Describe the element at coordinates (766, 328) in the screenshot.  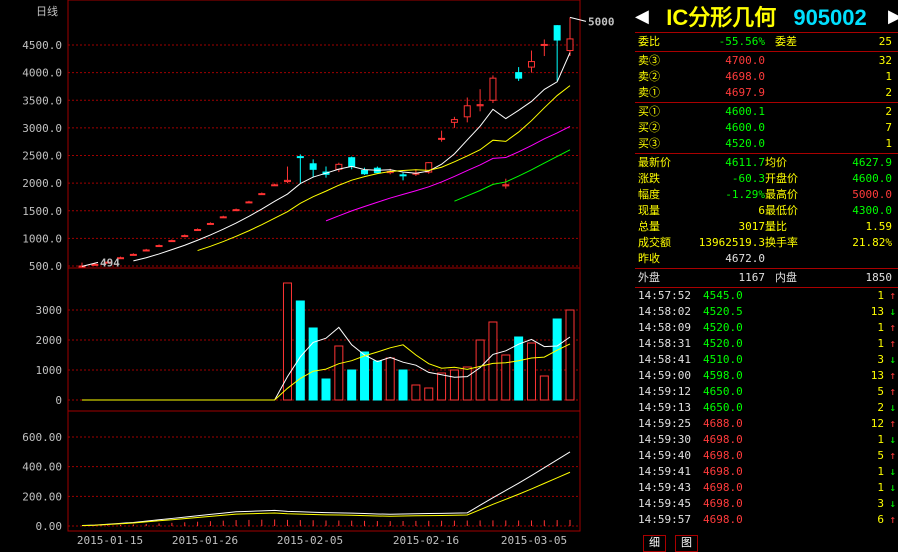
I see `tick-row: 14:58:09 4520.0 1 ↑` at that location.